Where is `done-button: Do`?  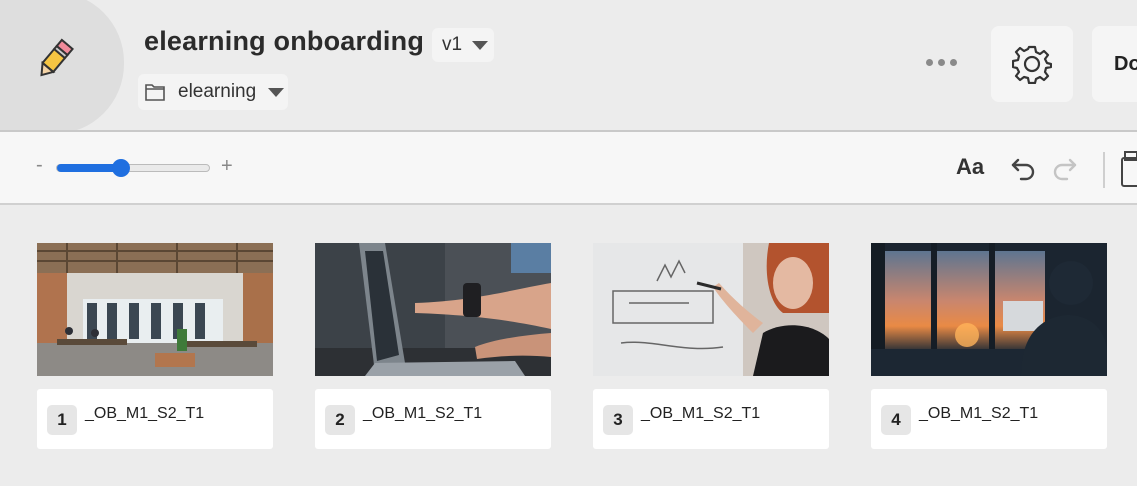
done-button: Do is located at coordinates (1114, 64).